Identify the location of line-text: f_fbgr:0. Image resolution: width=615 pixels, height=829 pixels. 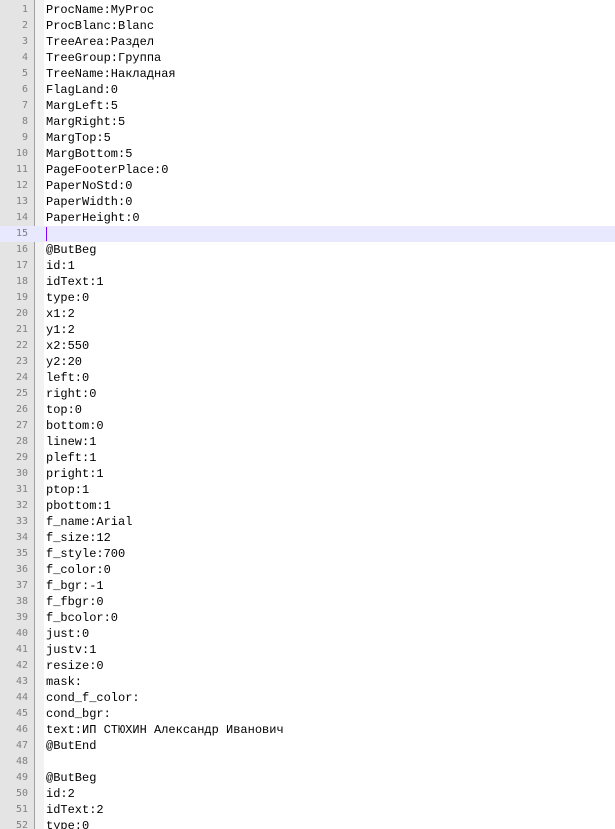
(75, 602).